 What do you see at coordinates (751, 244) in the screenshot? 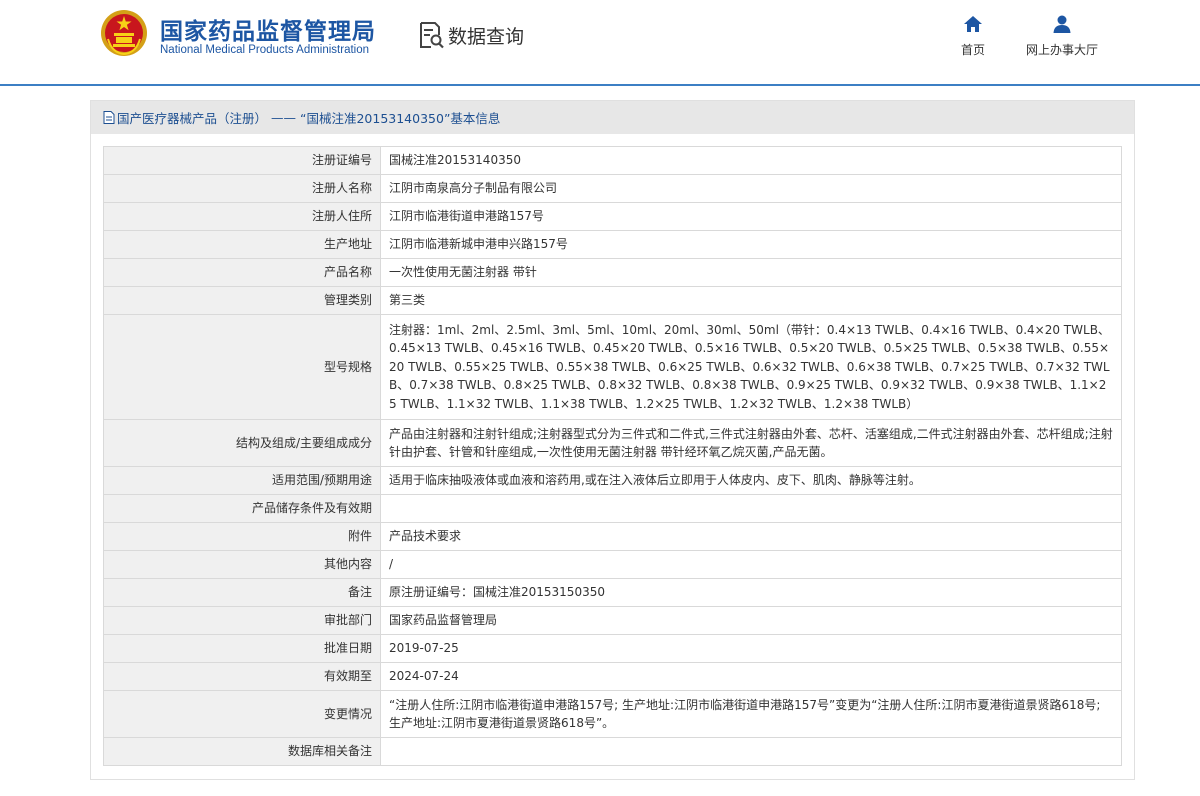
I see `field-value: 江阴市临港新城申港申兴路157号` at bounding box center [751, 244].